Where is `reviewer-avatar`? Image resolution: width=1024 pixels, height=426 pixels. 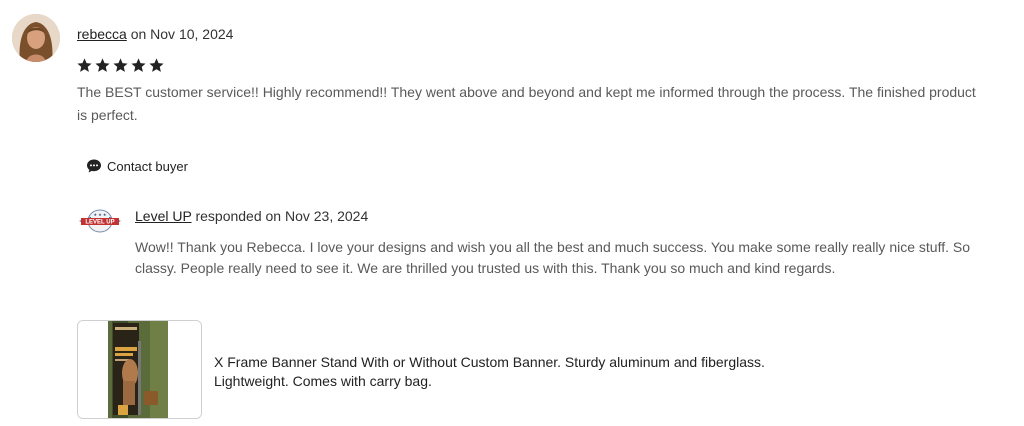
reviewer-avatar is located at coordinates (36, 38).